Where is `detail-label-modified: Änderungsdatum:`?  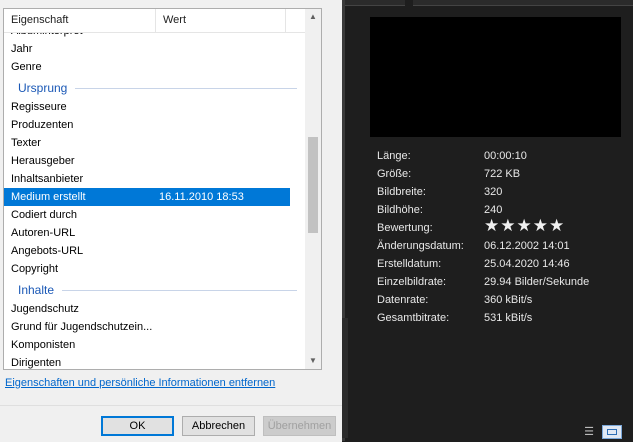 detail-label-modified: Änderungsdatum: is located at coordinates (420, 246).